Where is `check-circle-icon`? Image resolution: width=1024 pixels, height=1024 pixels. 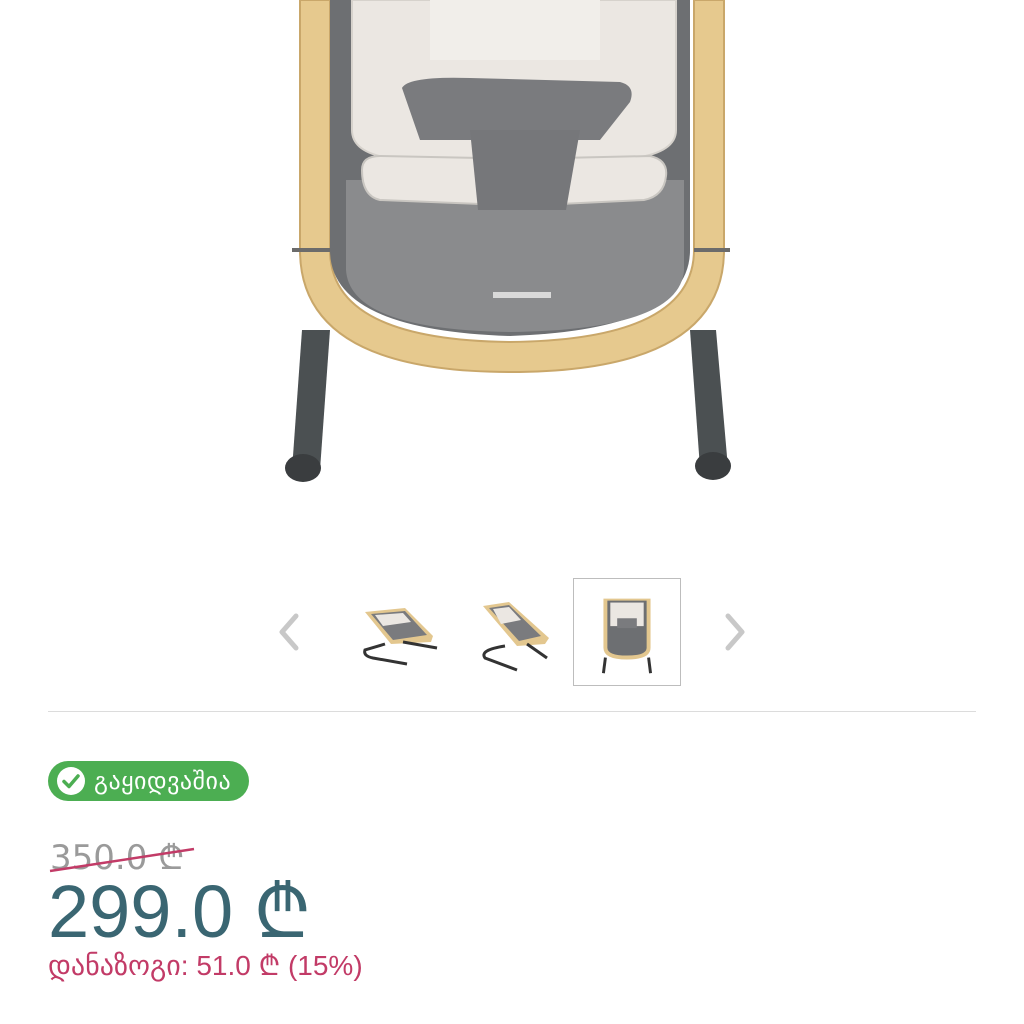 check-circle-icon is located at coordinates (71, 781).